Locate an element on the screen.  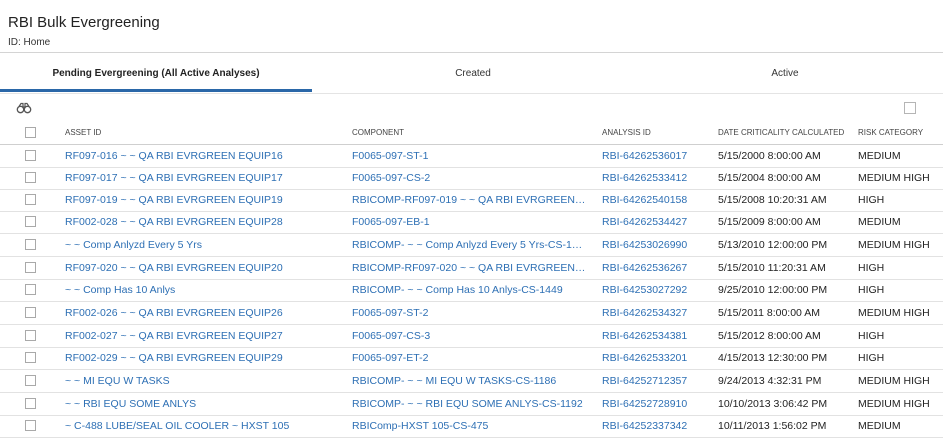
analysis-id-link: RBI-64262536017 is located at coordinates (657, 156).